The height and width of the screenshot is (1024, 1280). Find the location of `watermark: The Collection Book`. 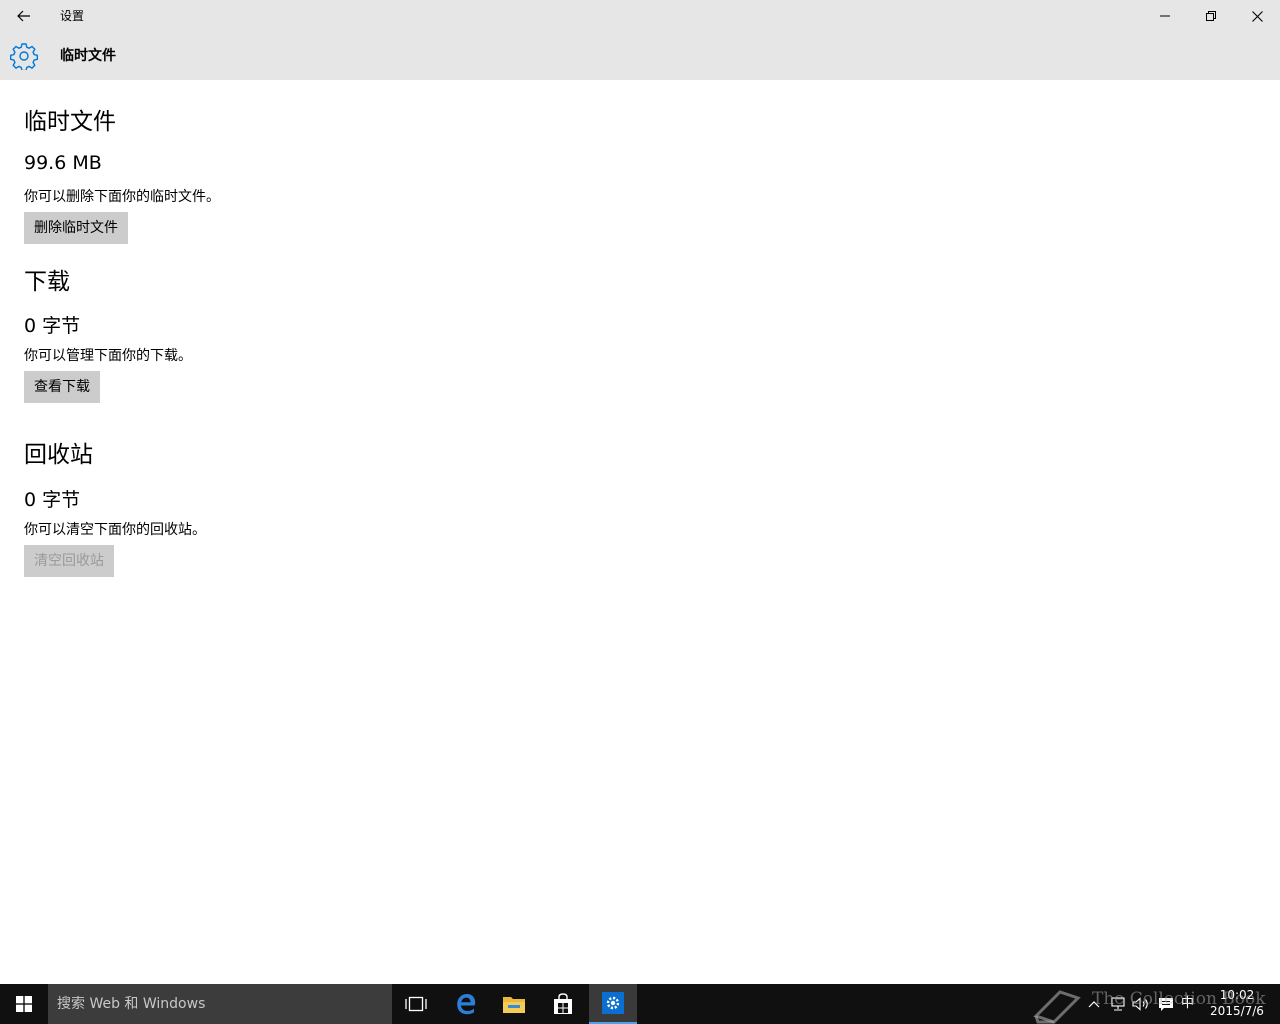

watermark: The Collection Book is located at coordinates (1155, 1005).